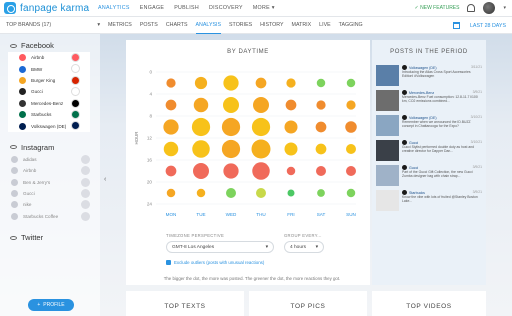  I want to click on tab-history: HISTORY, so click(271, 25).